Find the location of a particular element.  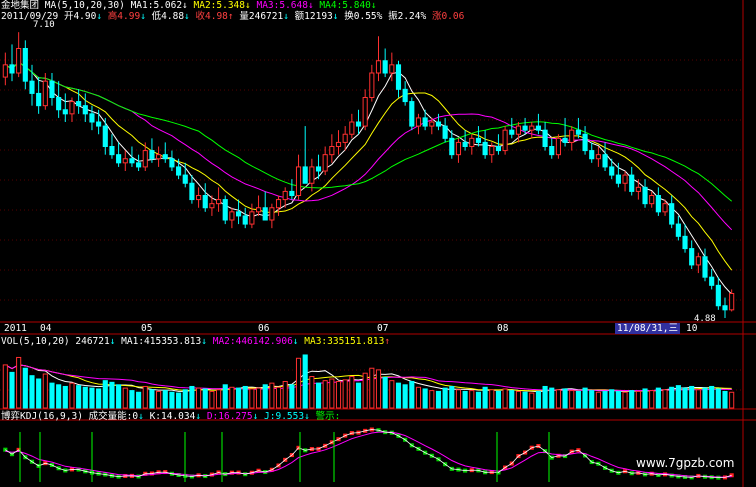

energy-value: 成交量能:0 is located at coordinates (113, 416).